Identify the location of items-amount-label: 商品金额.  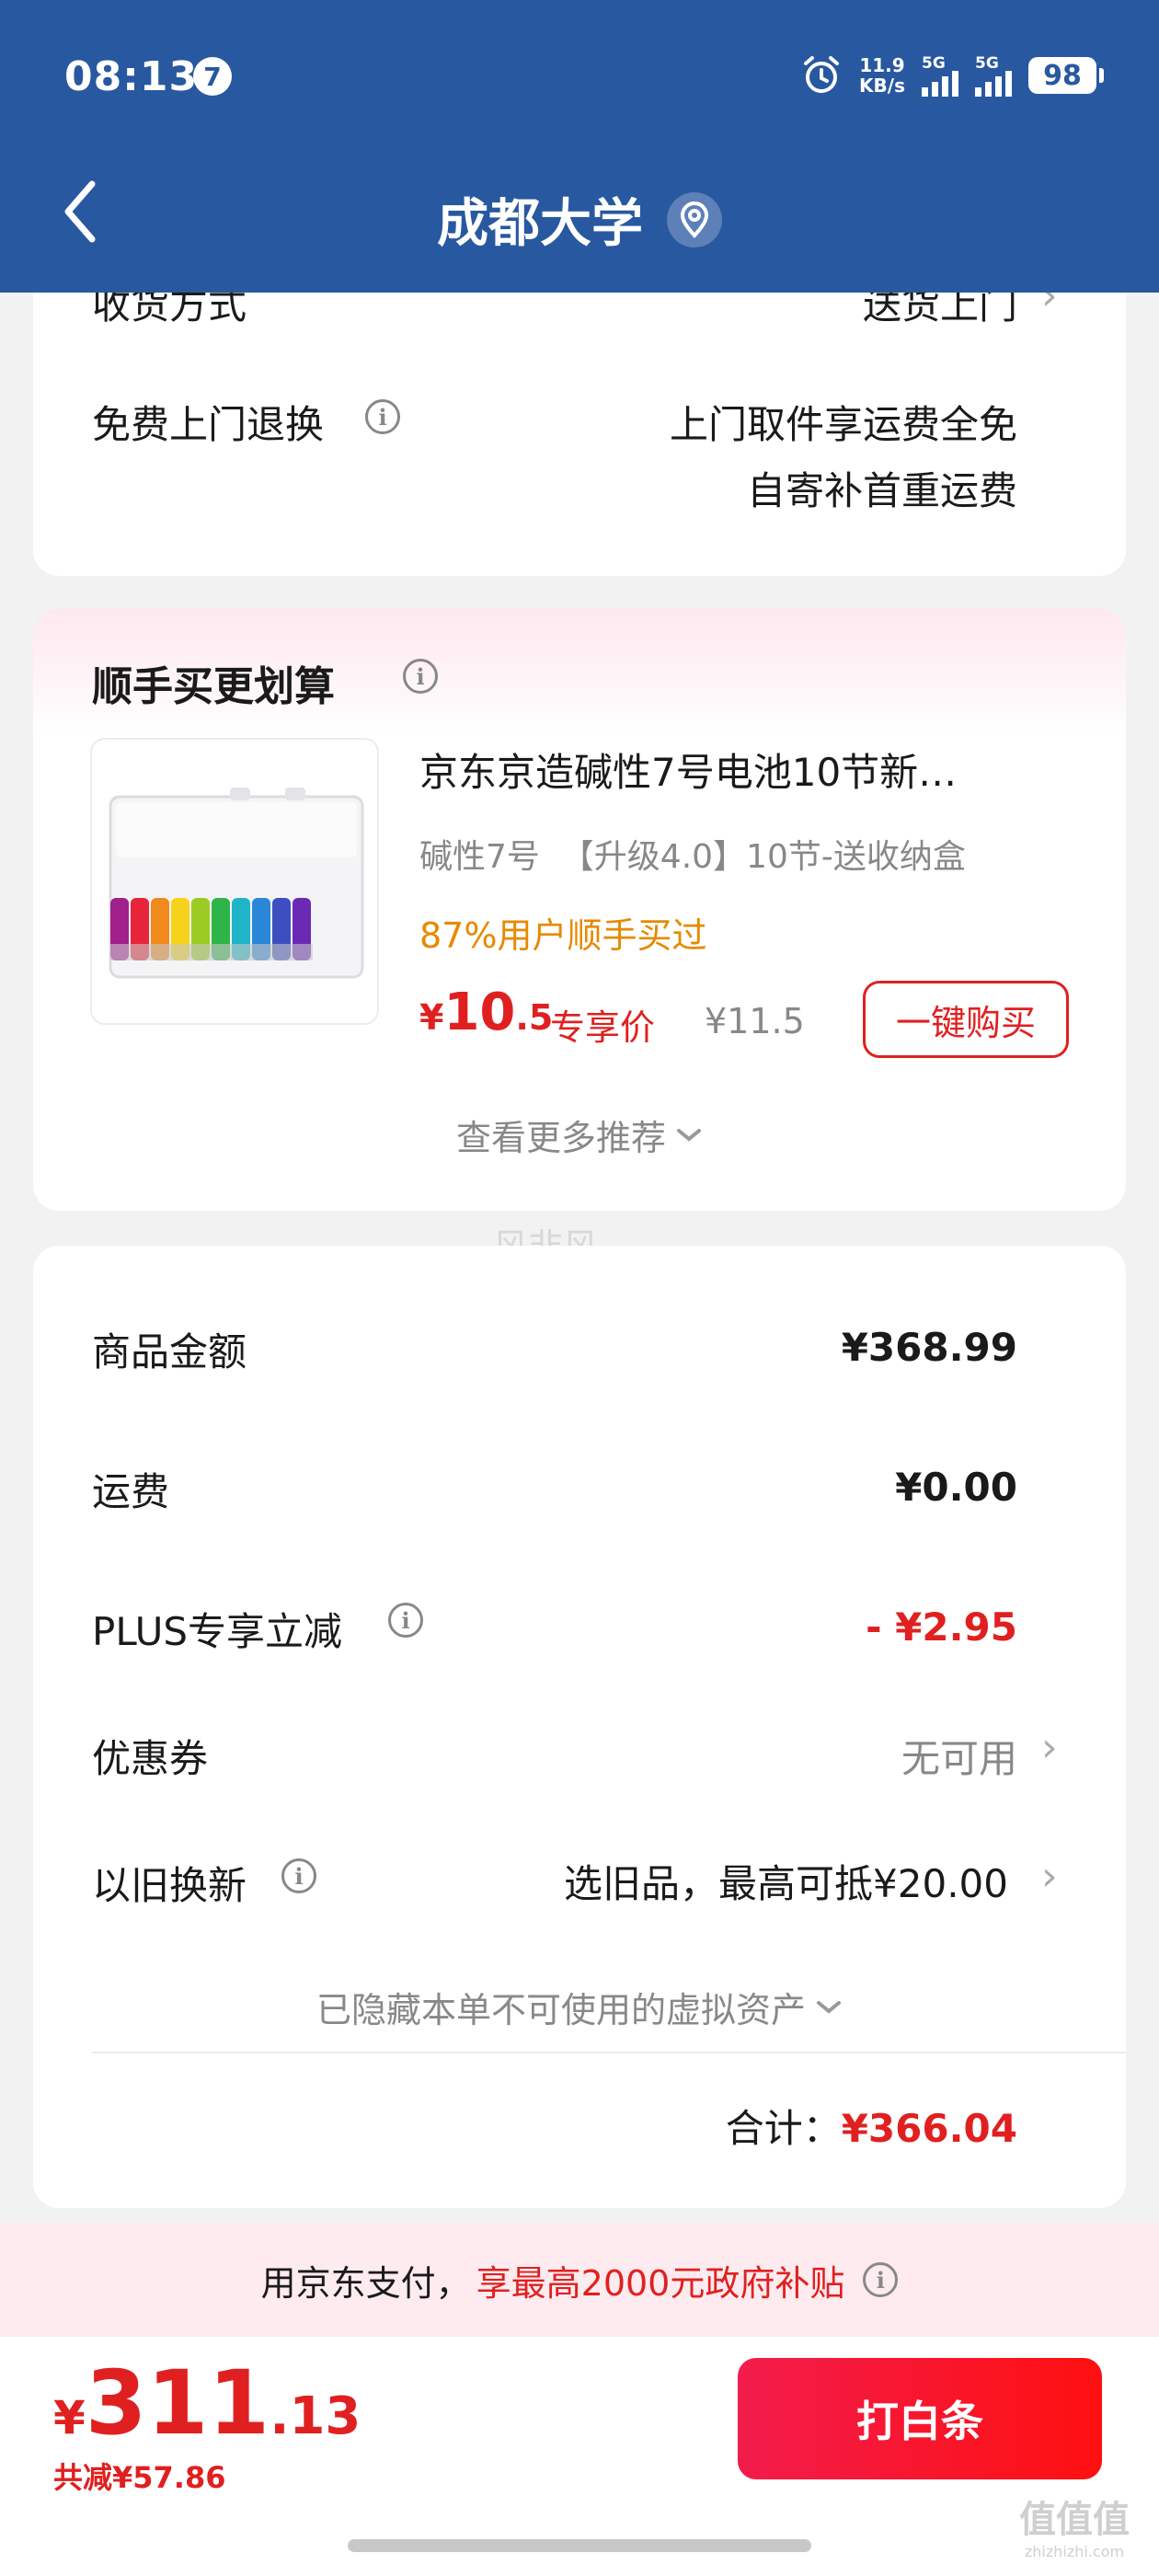
(169, 1351).